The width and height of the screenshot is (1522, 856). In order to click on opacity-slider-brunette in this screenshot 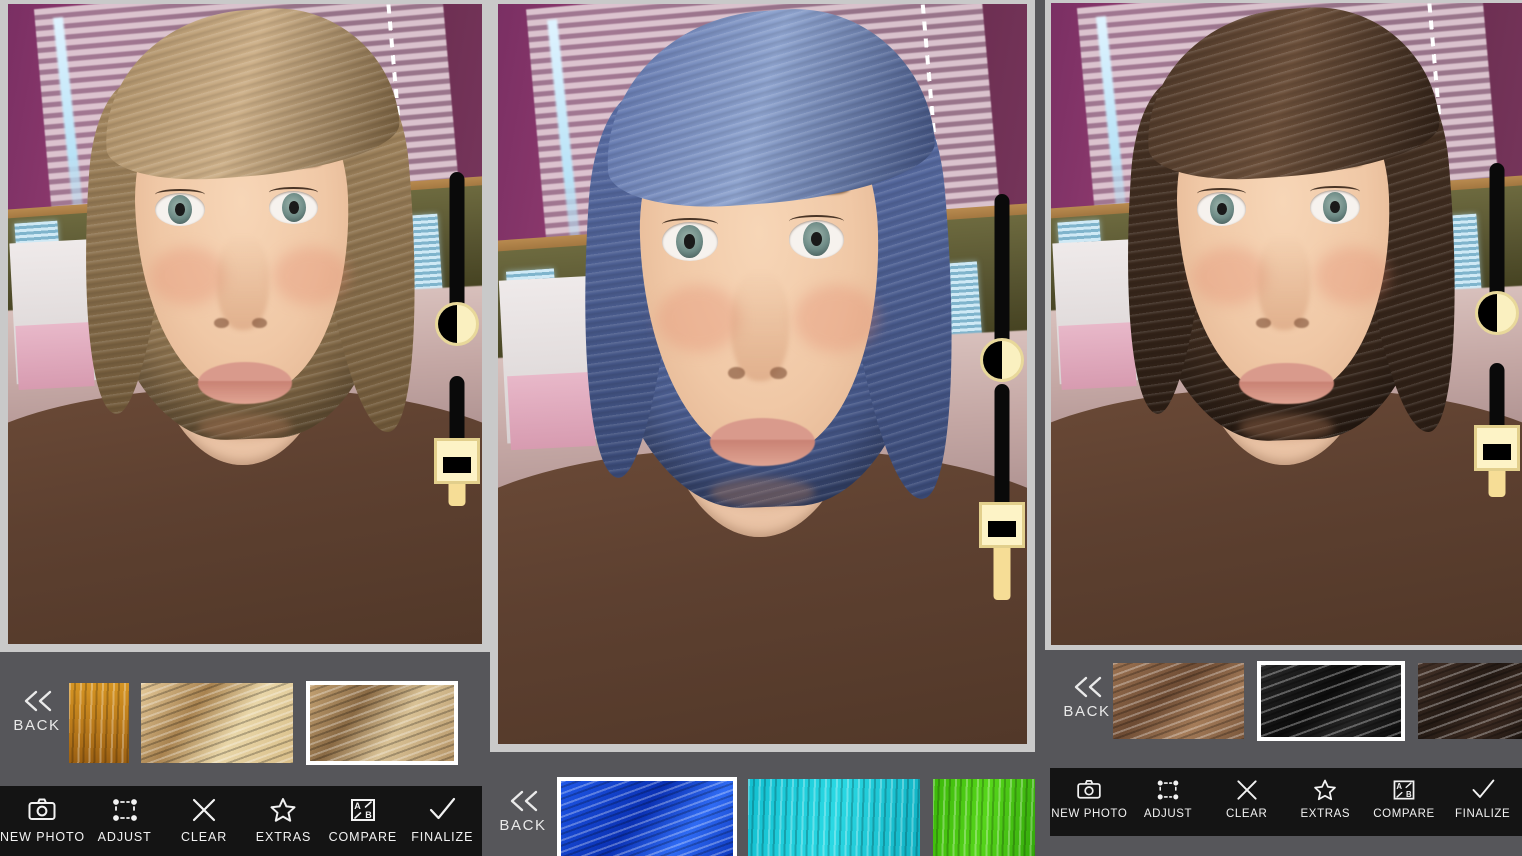, I will do `click(1496, 263)`.